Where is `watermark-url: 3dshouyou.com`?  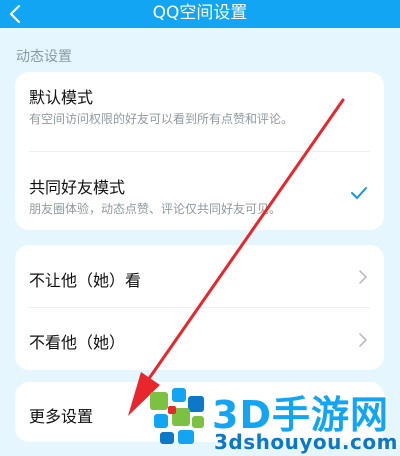
watermark-url: 3dshouyou.com is located at coordinates (306, 442).